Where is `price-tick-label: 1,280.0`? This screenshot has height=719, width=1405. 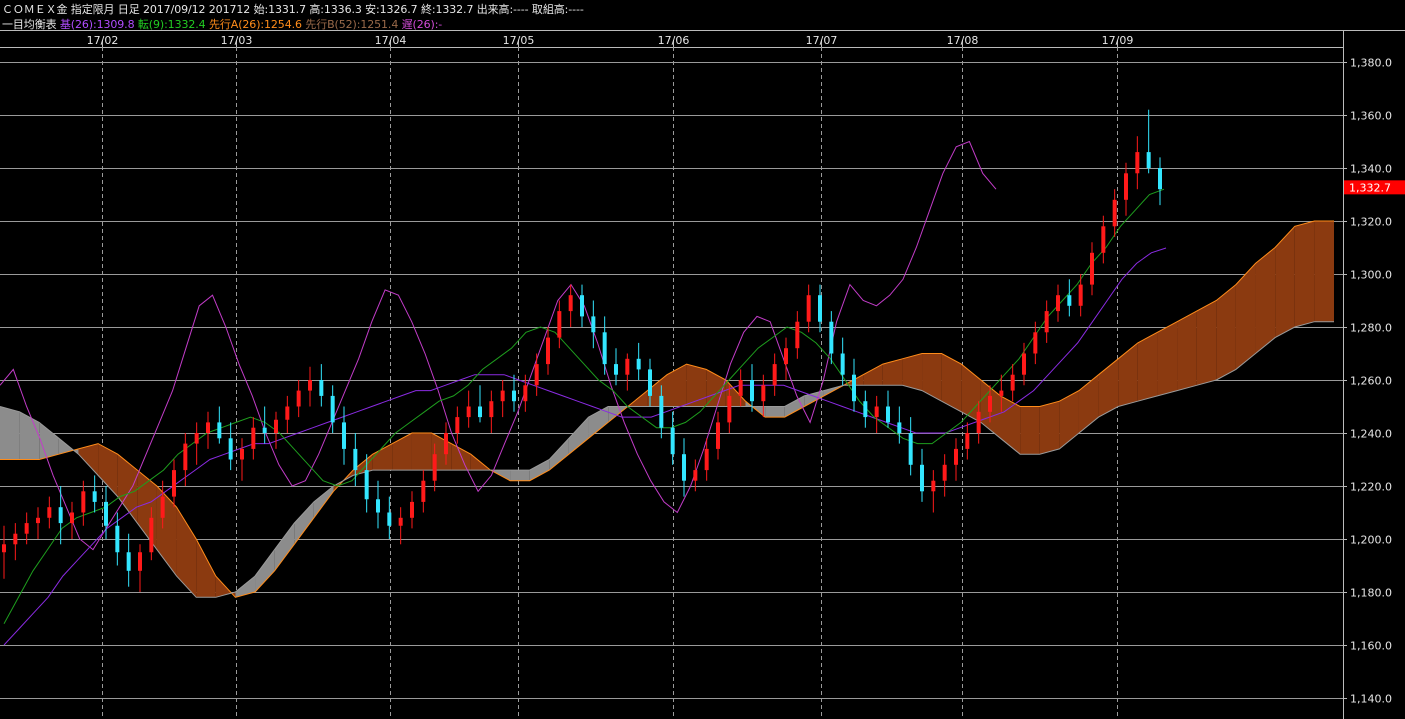 price-tick-label: 1,280.0 is located at coordinates (1371, 328).